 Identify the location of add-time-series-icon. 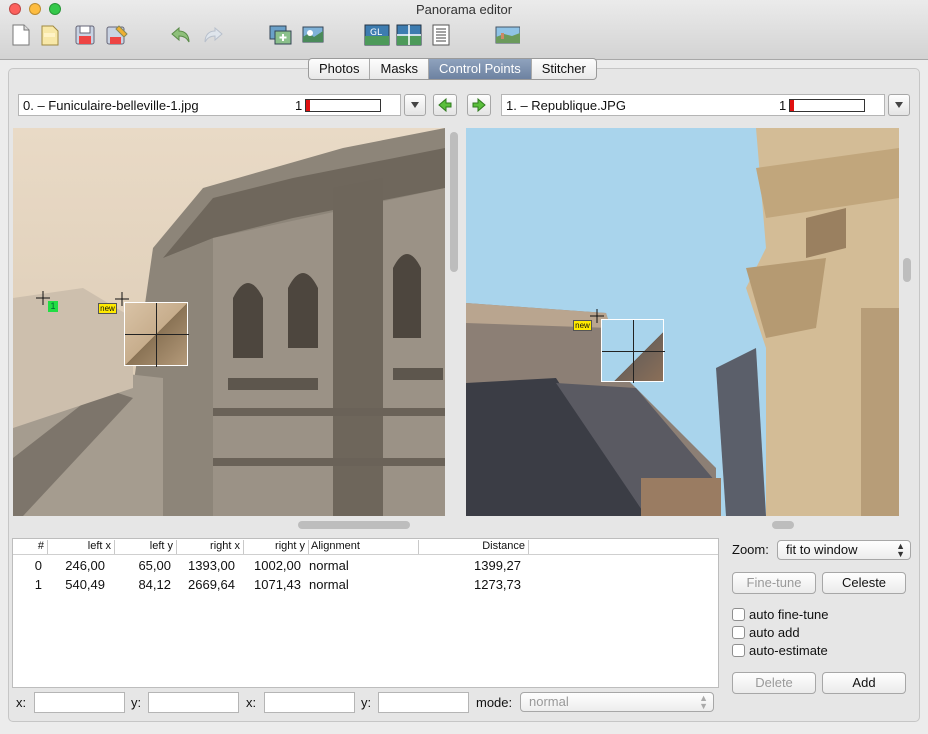
(313, 35).